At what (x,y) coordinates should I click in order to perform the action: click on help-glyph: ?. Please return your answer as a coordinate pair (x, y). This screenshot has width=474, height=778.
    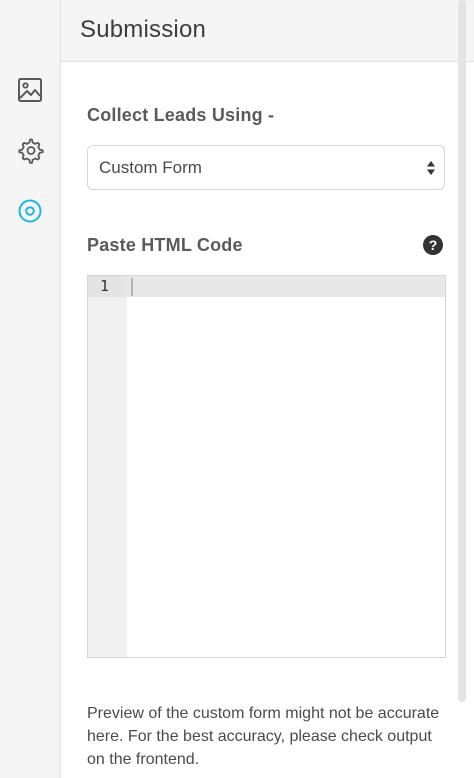
    Looking at the image, I should click on (433, 245).